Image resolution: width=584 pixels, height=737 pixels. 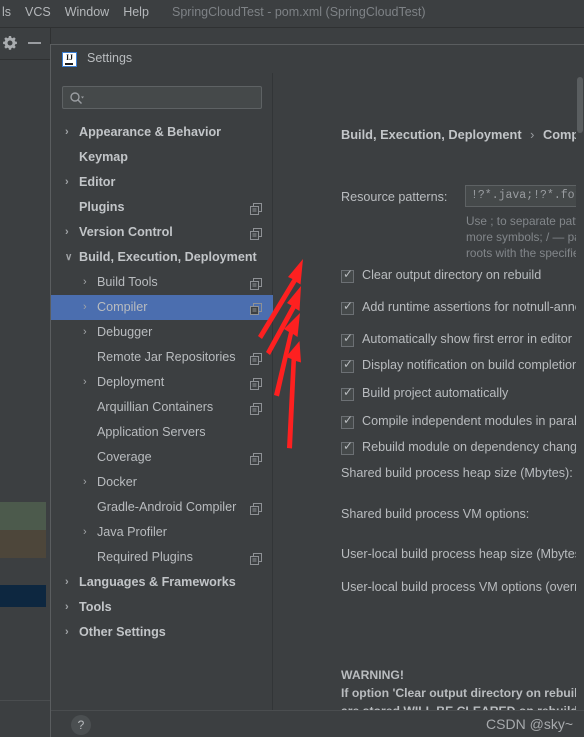 I want to click on tree-item-label: Coverage, so click(x=124, y=457).